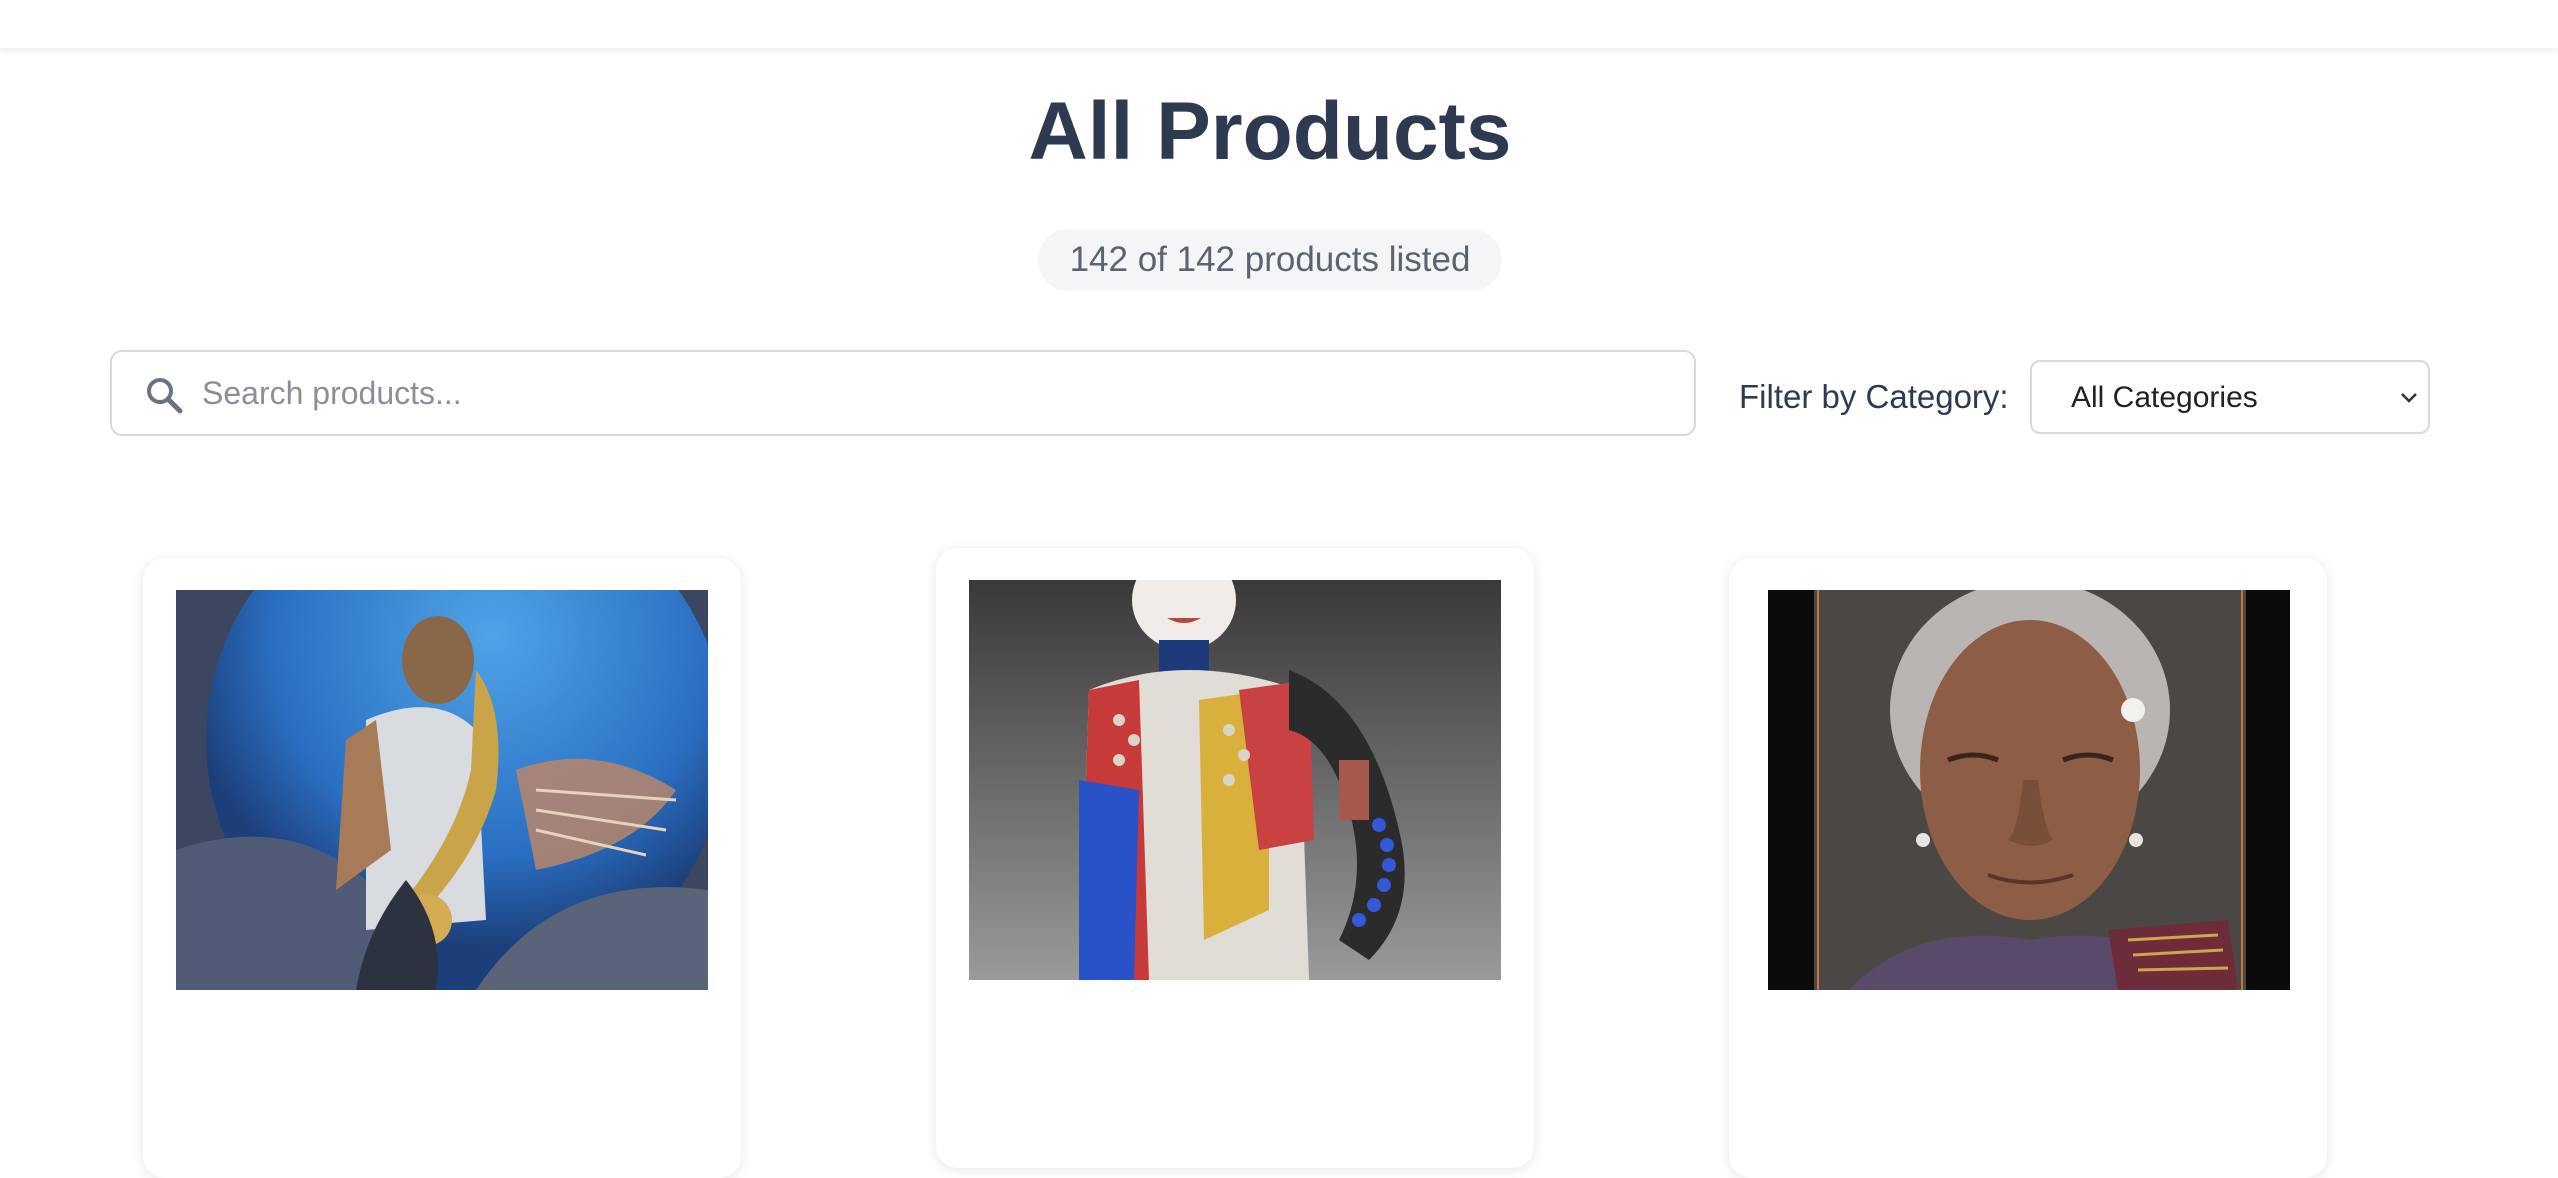 The image size is (2558, 1178). I want to click on portrait-image, so click(2029, 790).